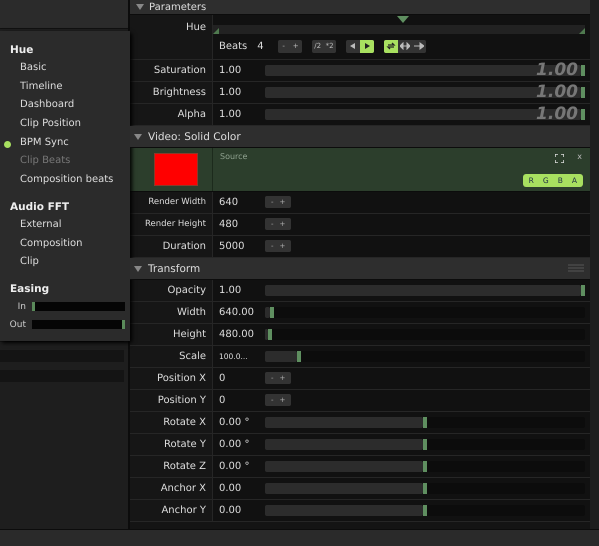 The height and width of the screenshot is (546, 599). I want to click on parameter-value: 640, so click(239, 202).